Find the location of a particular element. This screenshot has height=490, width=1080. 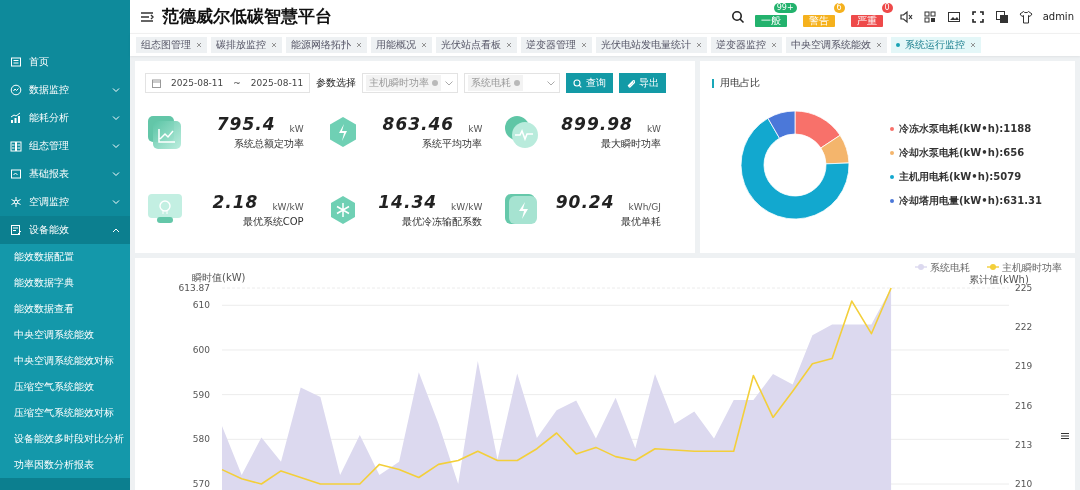

axis-tick: 613.87 is located at coordinates (194, 288).